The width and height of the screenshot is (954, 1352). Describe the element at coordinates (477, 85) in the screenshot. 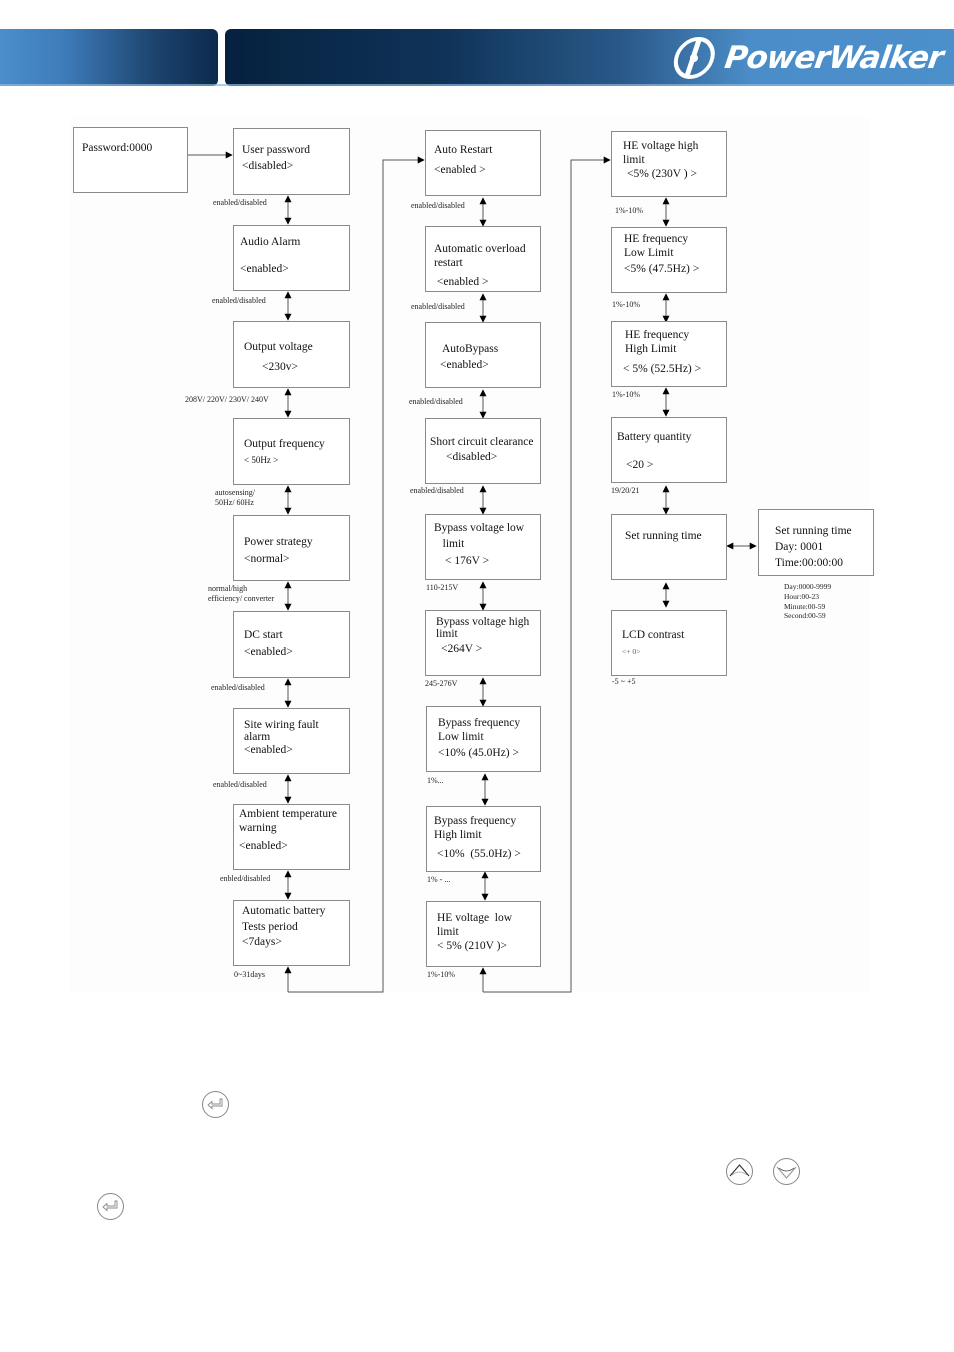

I see `header-underline` at that location.